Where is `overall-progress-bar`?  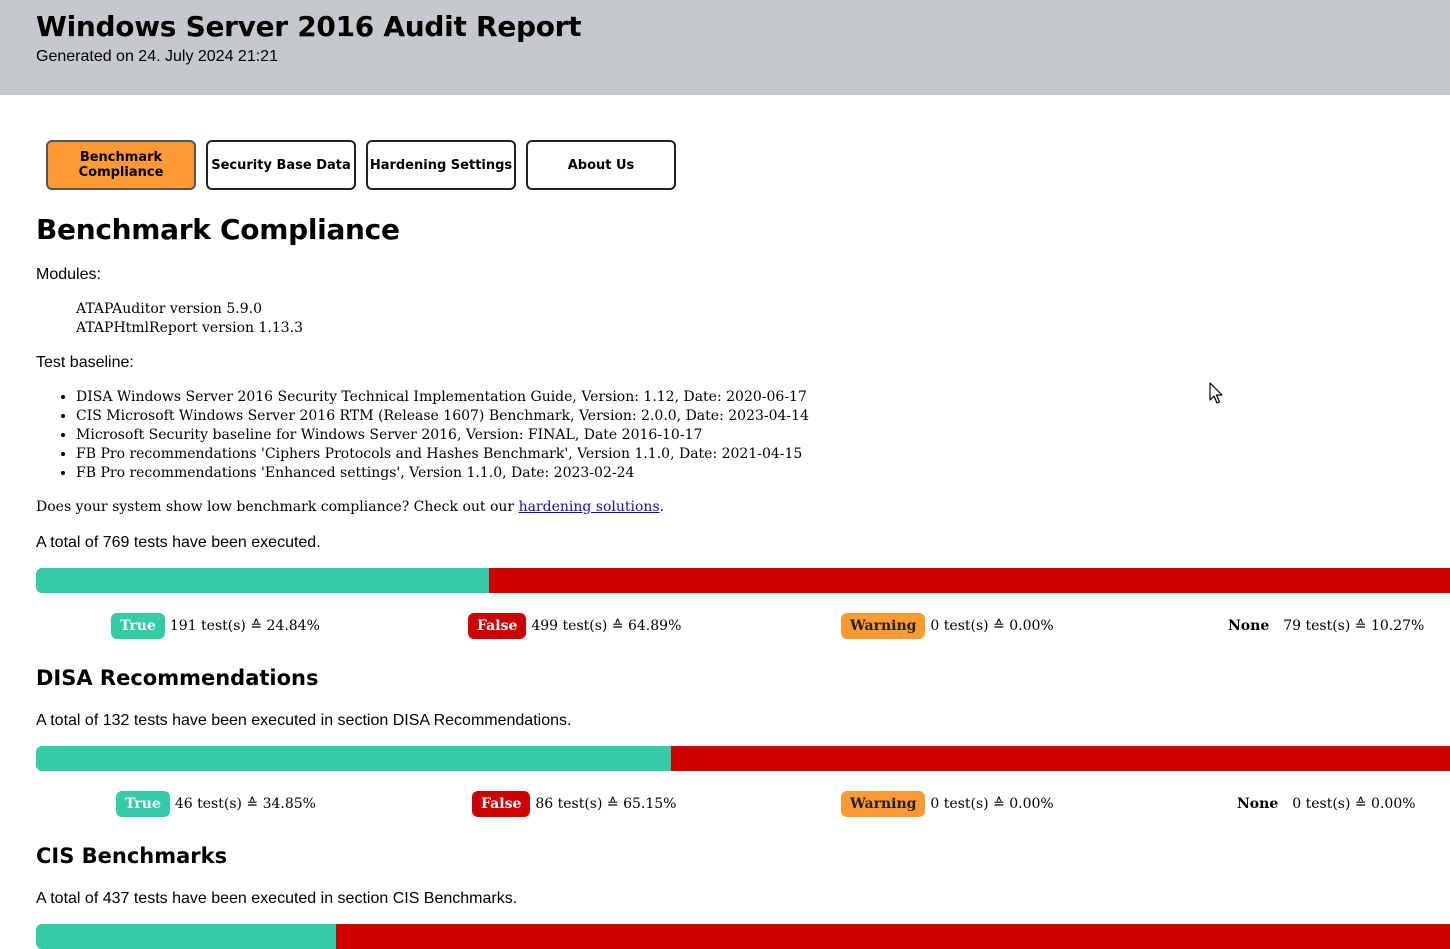
overall-progress-bar is located at coordinates (743, 580).